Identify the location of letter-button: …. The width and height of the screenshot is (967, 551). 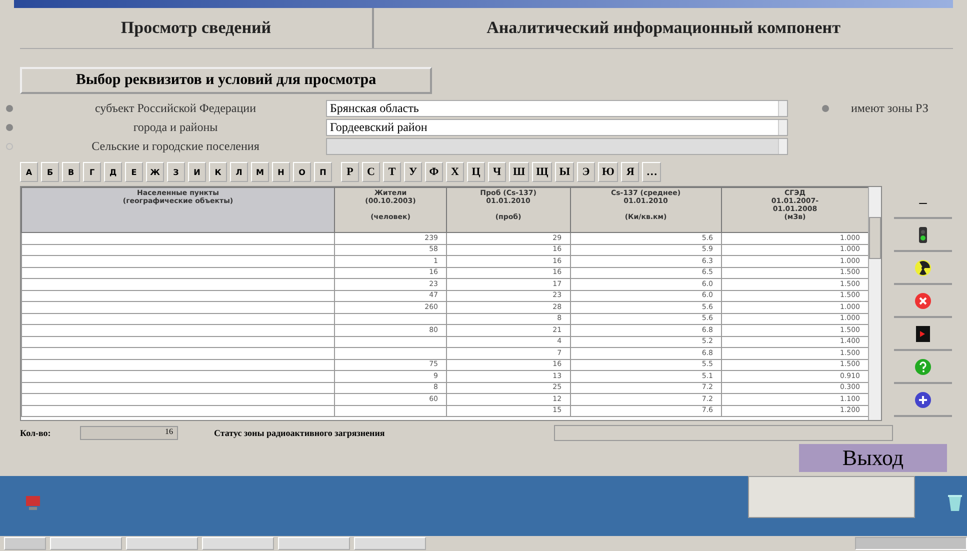
(652, 172).